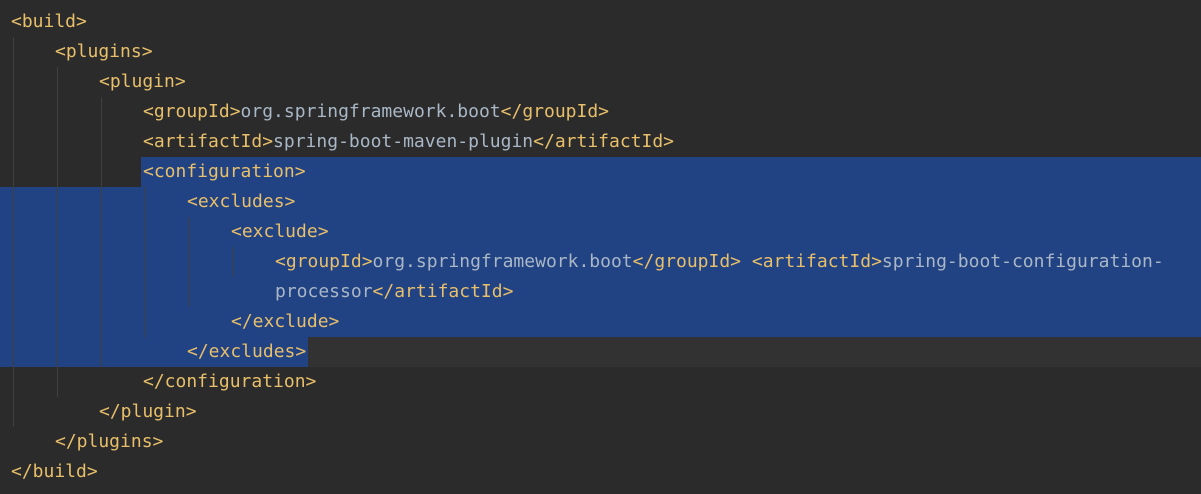 This screenshot has width=1201, height=494. I want to click on code-line: <build>, so click(49, 22).